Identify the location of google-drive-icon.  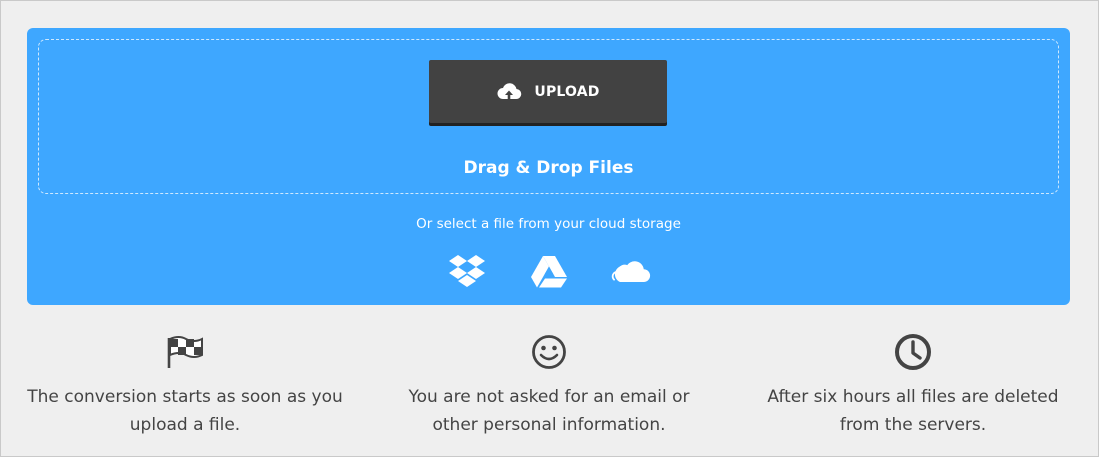
(549, 272).